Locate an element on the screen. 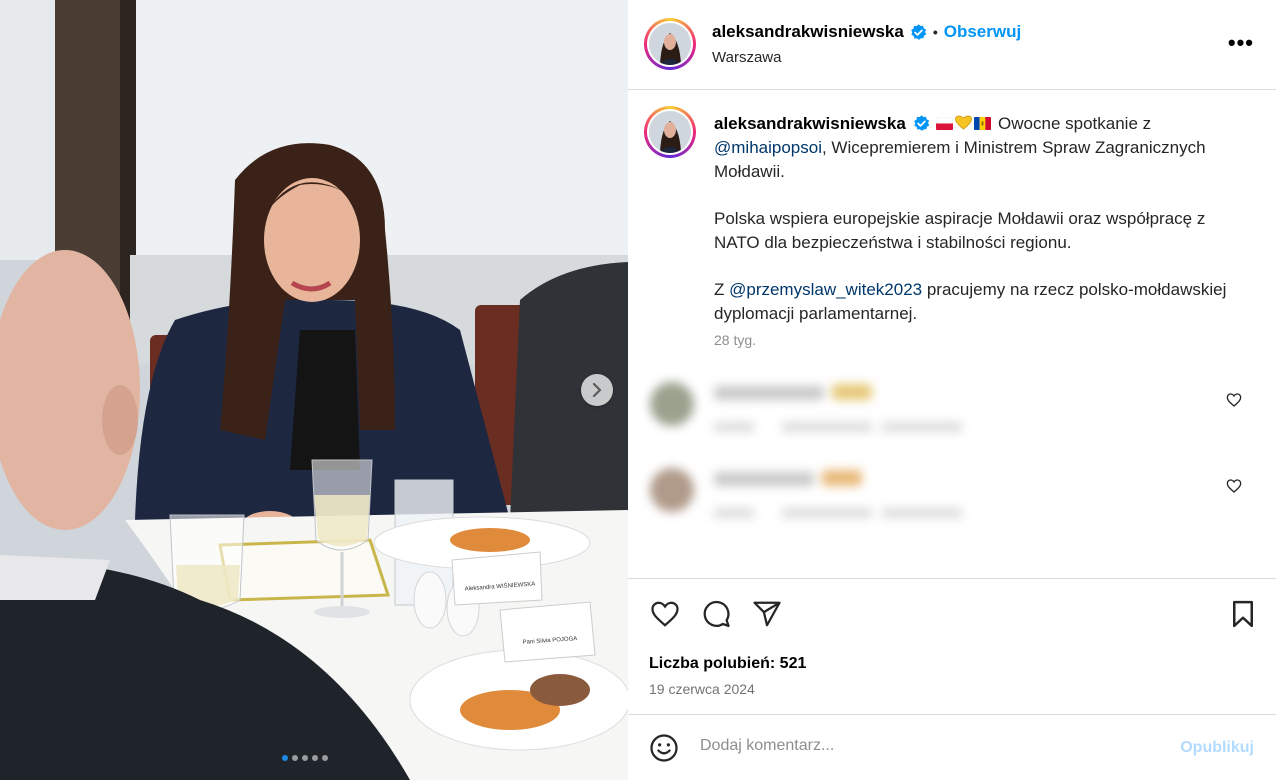 This screenshot has height=780, width=1276. mention-link-2: @przemyslaw_witek2023 is located at coordinates (825, 289).